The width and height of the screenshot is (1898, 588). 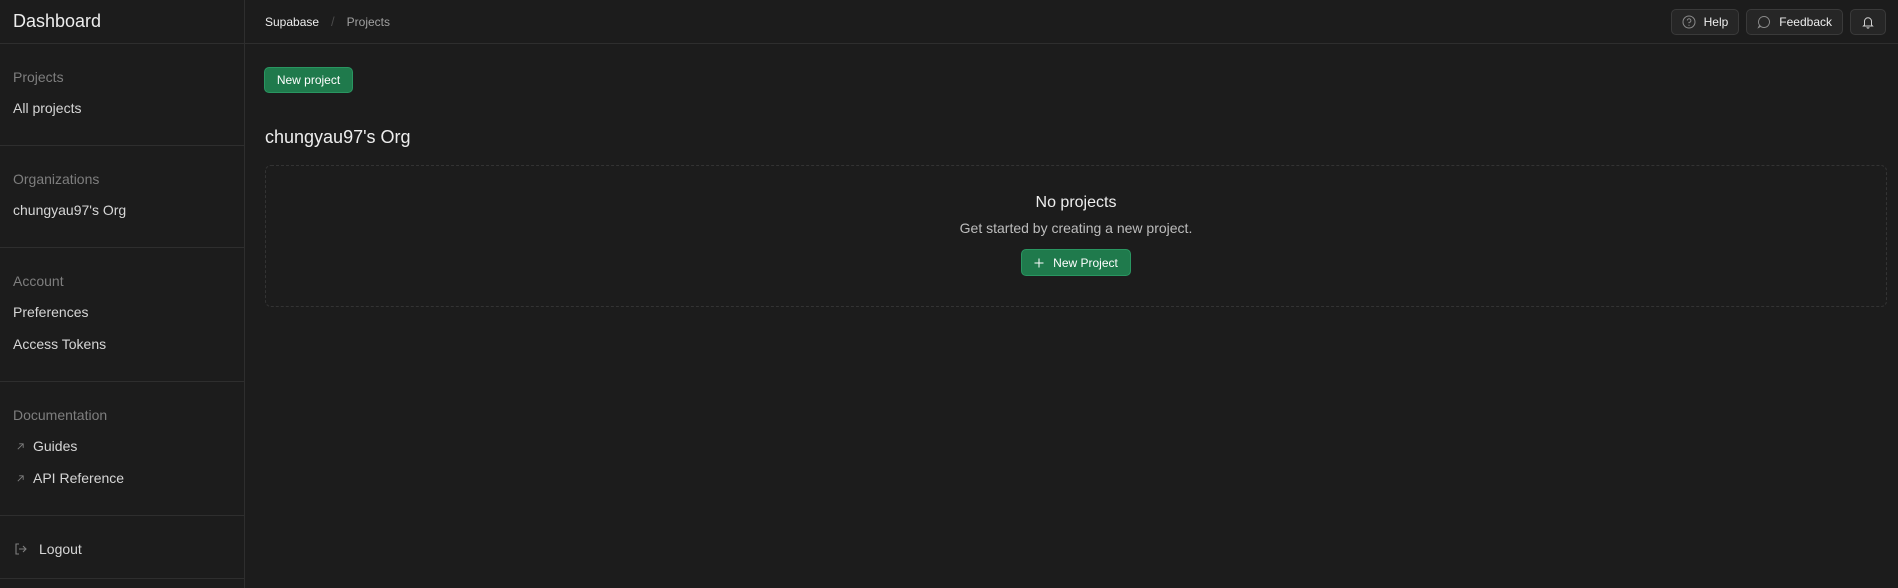 What do you see at coordinates (38, 281) in the screenshot?
I see `section-title-account: Account` at bounding box center [38, 281].